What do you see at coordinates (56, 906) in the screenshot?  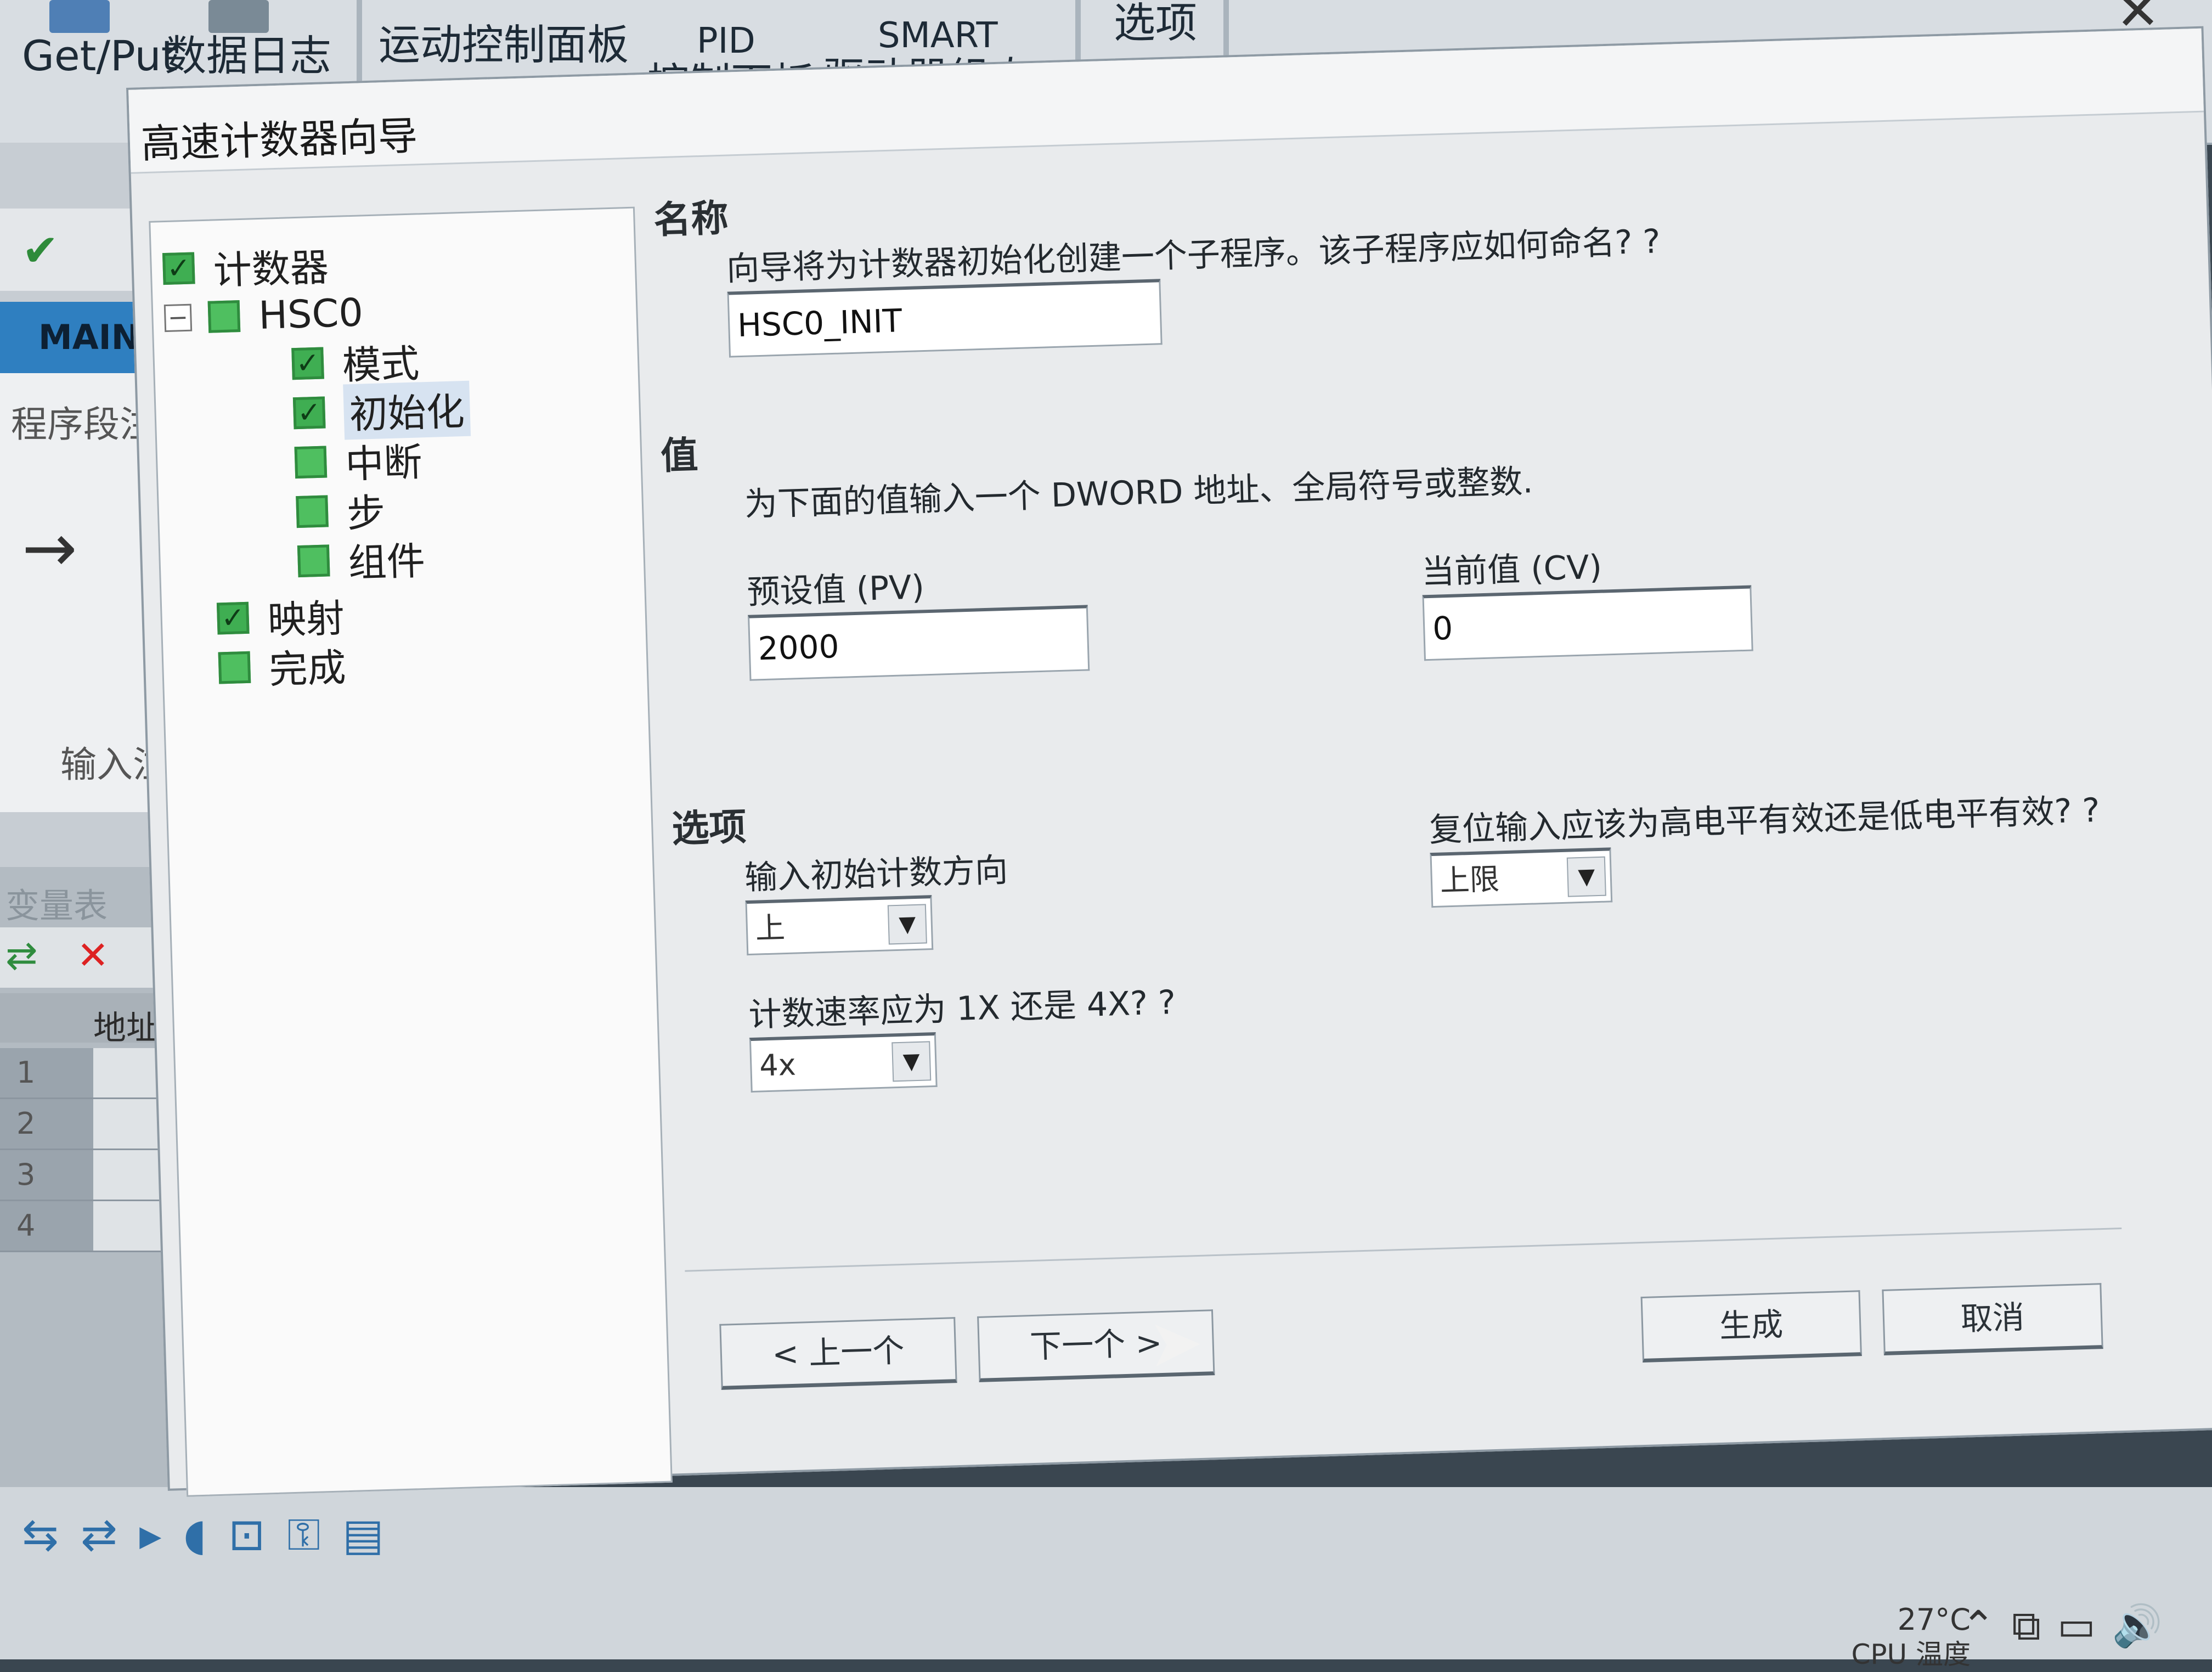 I see `symbol-table-title: 变量表` at bounding box center [56, 906].